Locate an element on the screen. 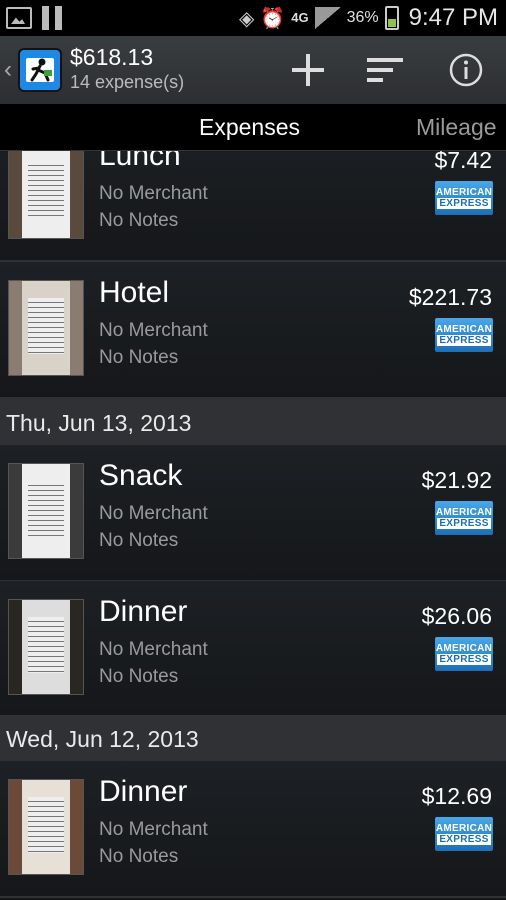 This screenshot has width=506, height=900. status-bar: ◈ ⏰ 4G 36% 9:47 PM is located at coordinates (253, 18).